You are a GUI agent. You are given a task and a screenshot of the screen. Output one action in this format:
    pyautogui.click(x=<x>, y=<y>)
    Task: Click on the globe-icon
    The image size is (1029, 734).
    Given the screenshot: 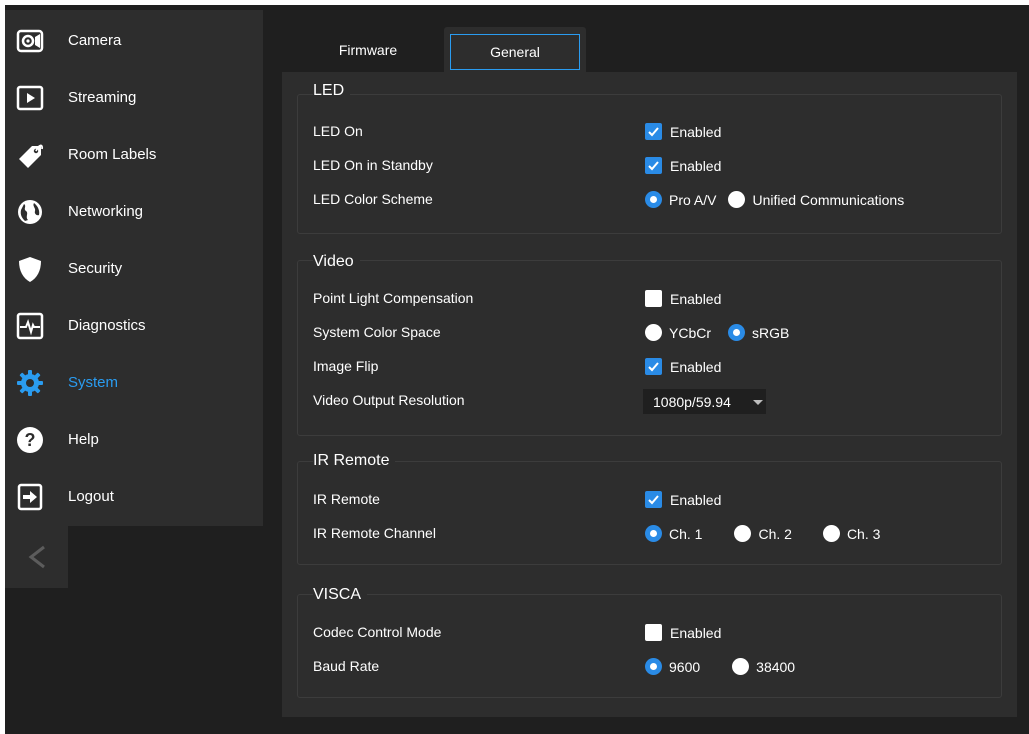 What is the action you would take?
    pyautogui.click(x=30, y=212)
    